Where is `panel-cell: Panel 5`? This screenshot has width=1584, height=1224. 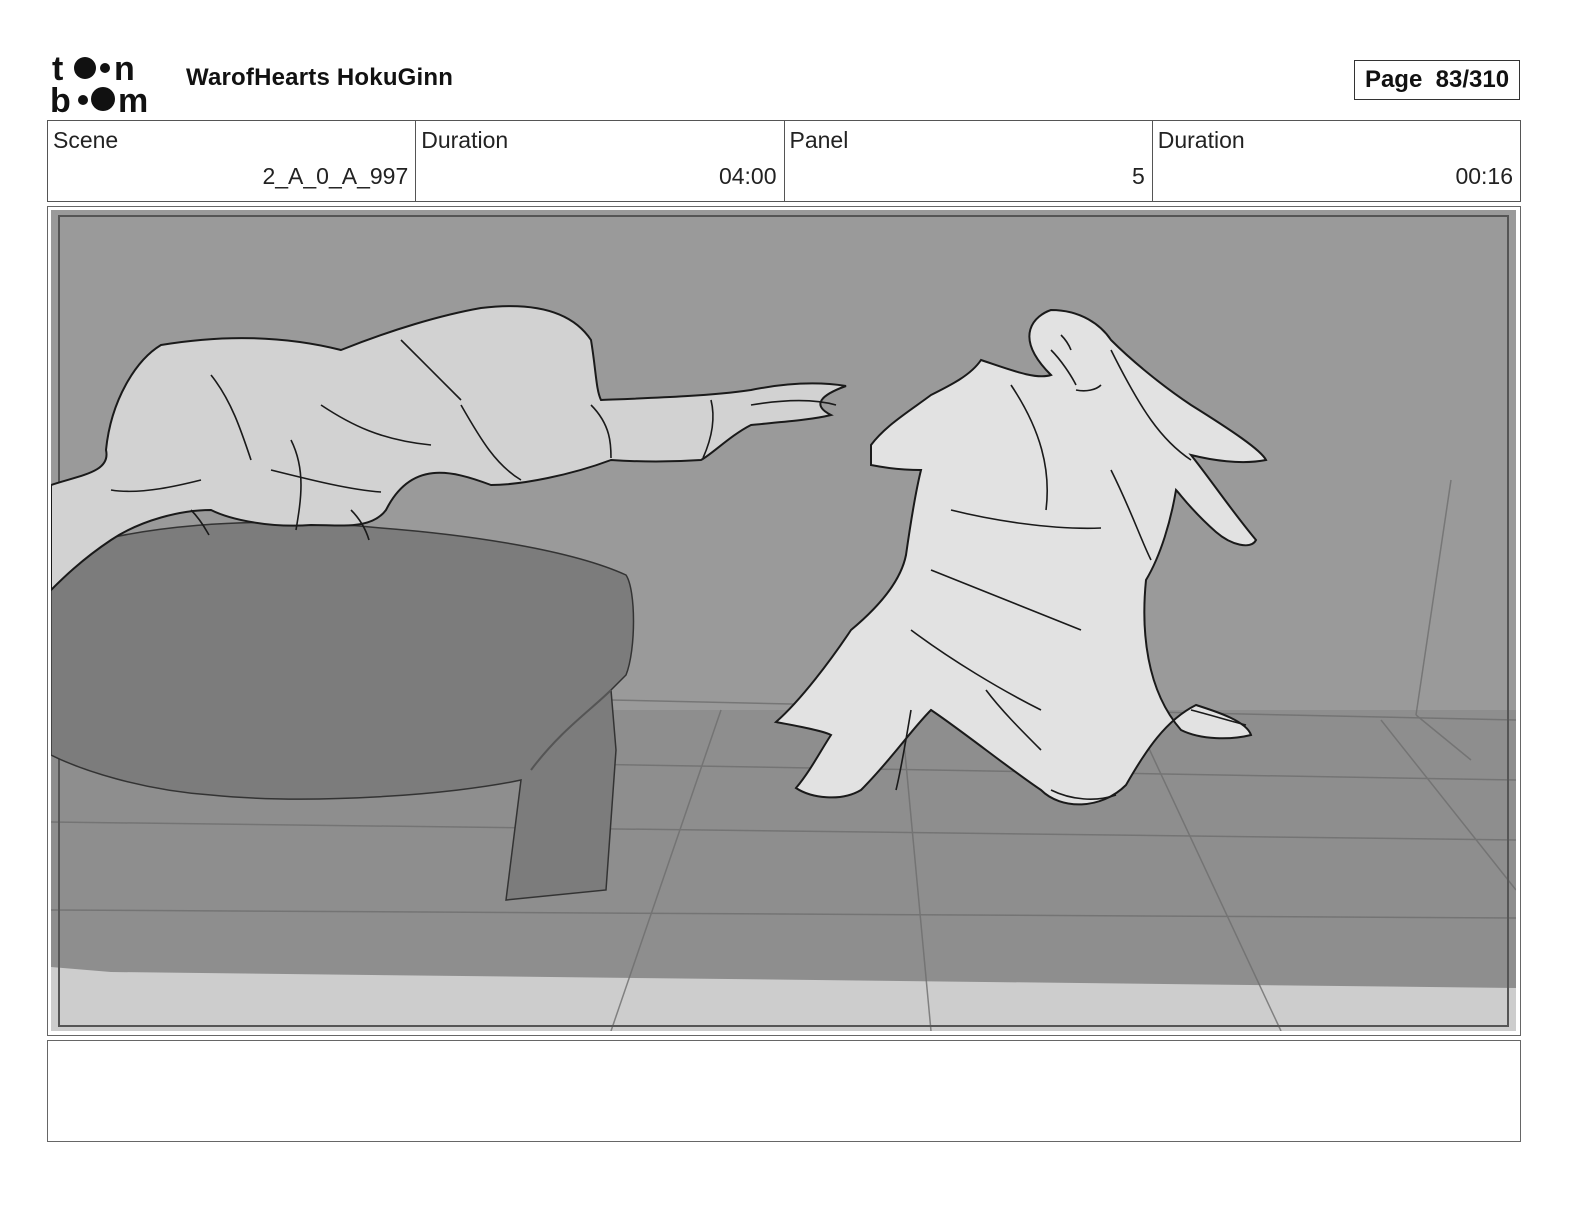
panel-cell: Panel 5 is located at coordinates (969, 161).